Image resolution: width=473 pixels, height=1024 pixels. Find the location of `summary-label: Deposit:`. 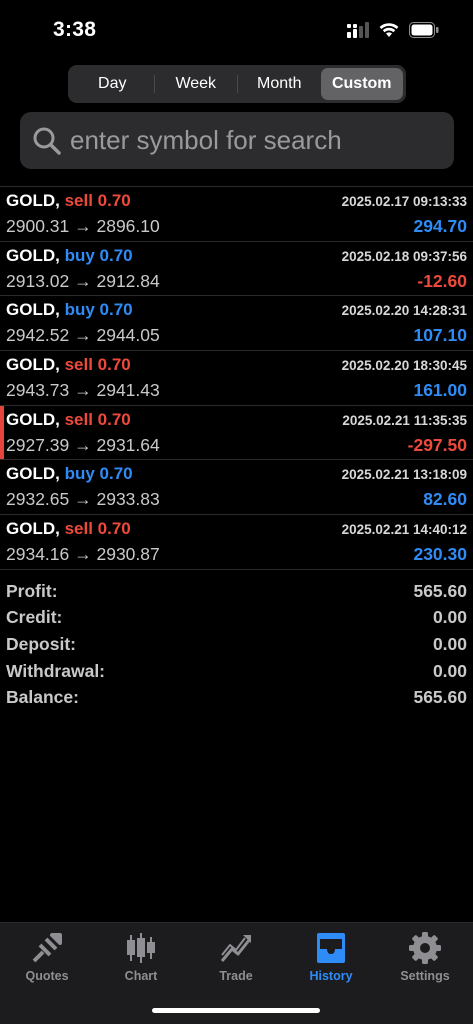

summary-label: Deposit: is located at coordinates (41, 643).